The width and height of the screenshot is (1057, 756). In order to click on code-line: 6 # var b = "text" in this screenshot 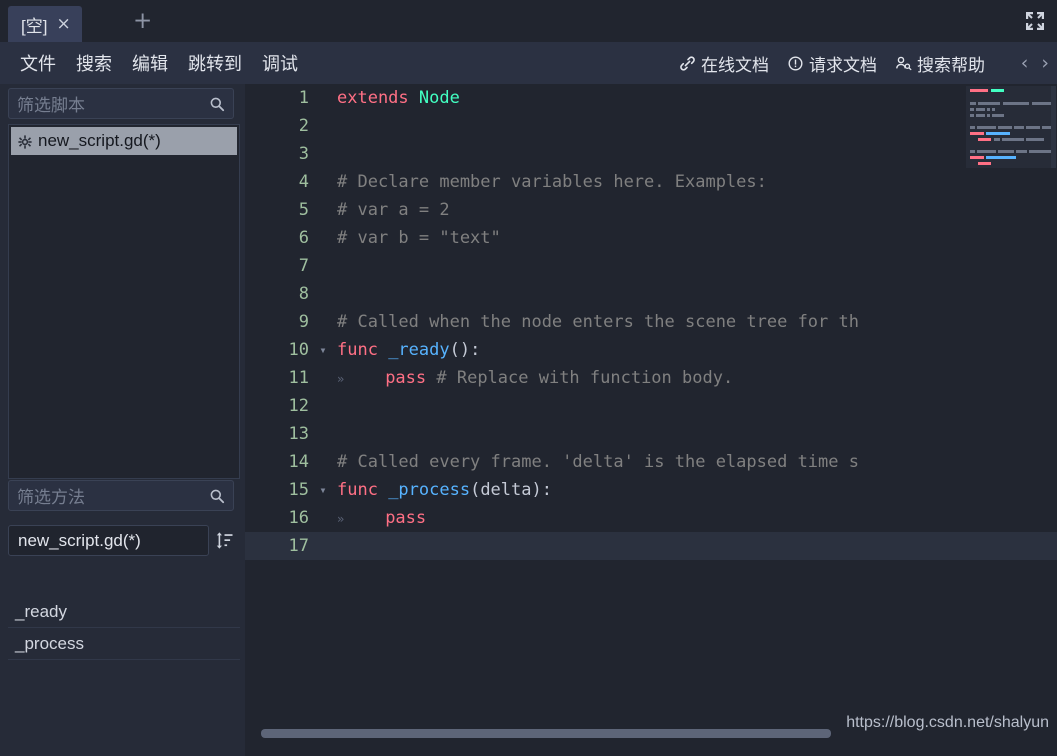, I will do `click(651, 238)`.